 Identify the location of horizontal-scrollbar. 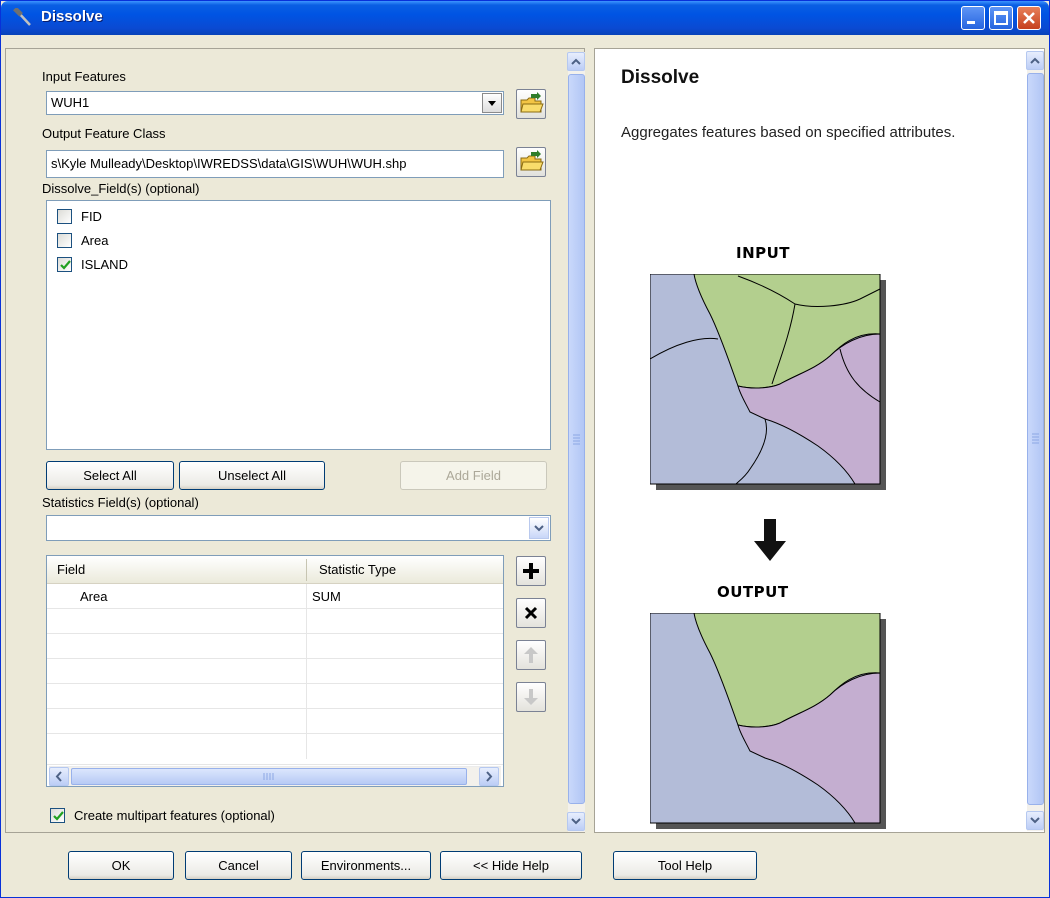
(275, 776).